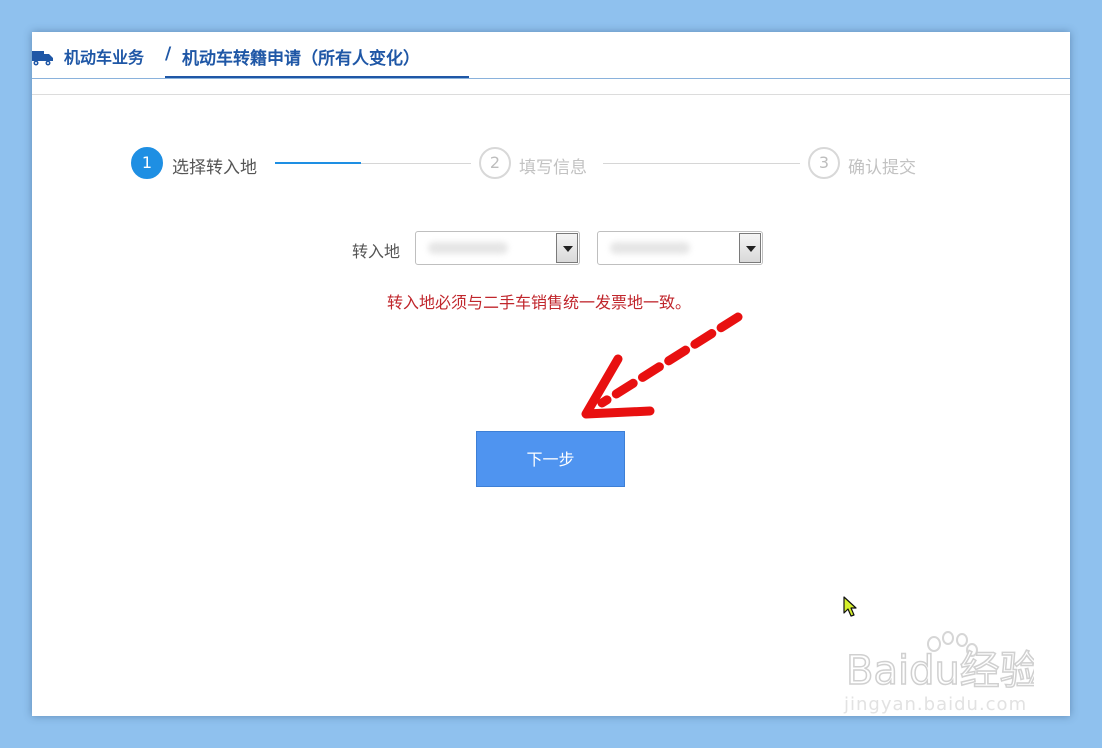 The height and width of the screenshot is (748, 1102). I want to click on city-select, so click(680, 248).